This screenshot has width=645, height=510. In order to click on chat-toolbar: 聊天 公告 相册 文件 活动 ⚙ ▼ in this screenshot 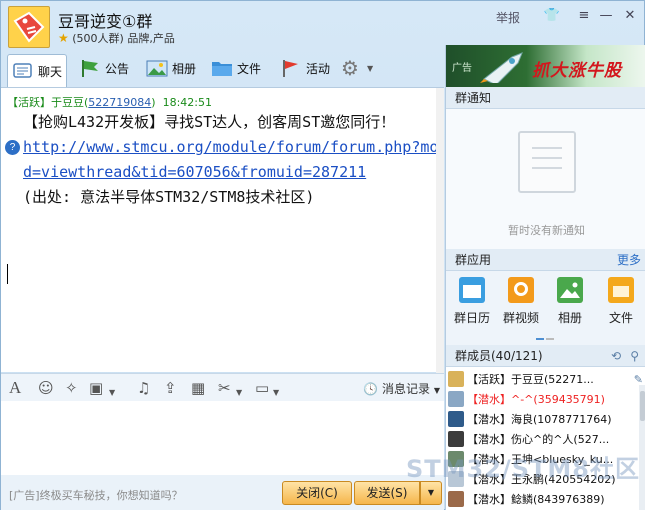, I will do `click(222, 69)`.